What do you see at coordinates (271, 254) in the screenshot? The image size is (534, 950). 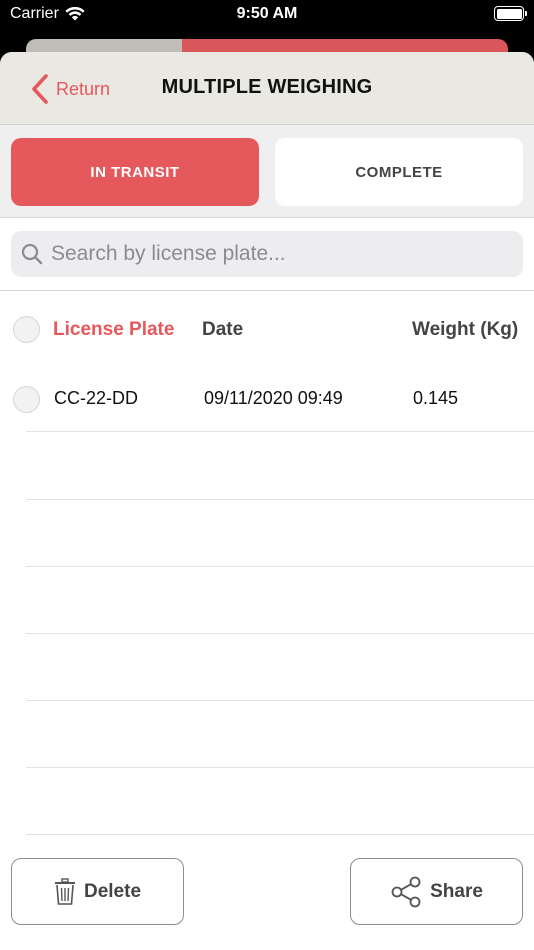 I see `search-input` at bounding box center [271, 254].